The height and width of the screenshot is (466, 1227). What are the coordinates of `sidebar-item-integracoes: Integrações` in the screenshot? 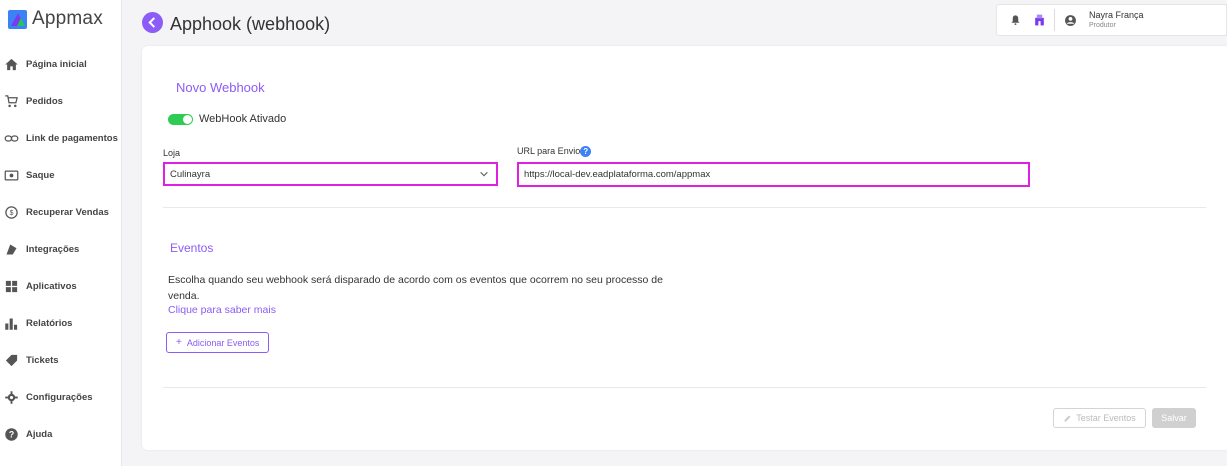 It's located at (61, 249).